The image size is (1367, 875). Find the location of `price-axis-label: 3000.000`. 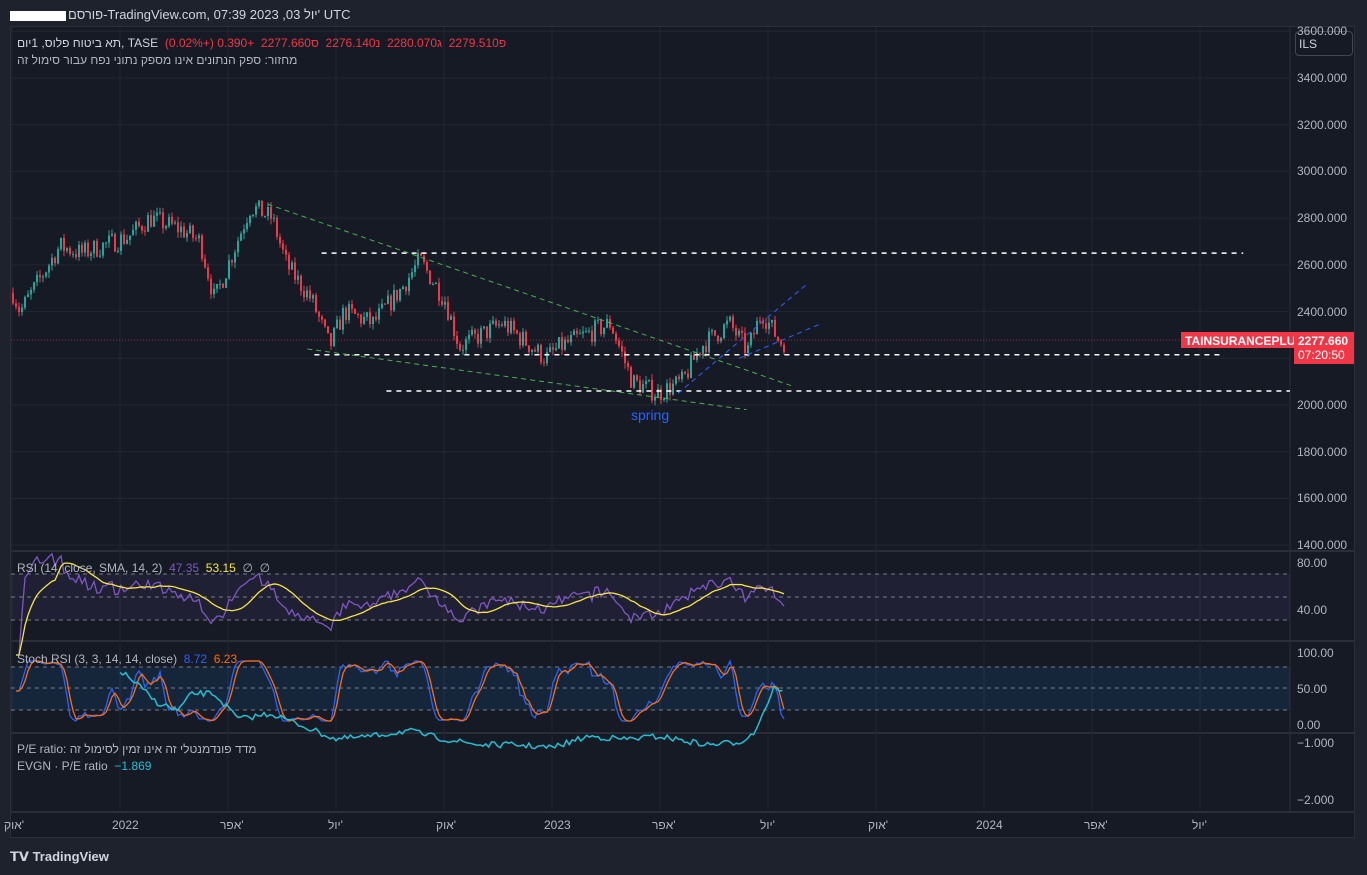

price-axis-label: 3000.000 is located at coordinates (1322, 171).